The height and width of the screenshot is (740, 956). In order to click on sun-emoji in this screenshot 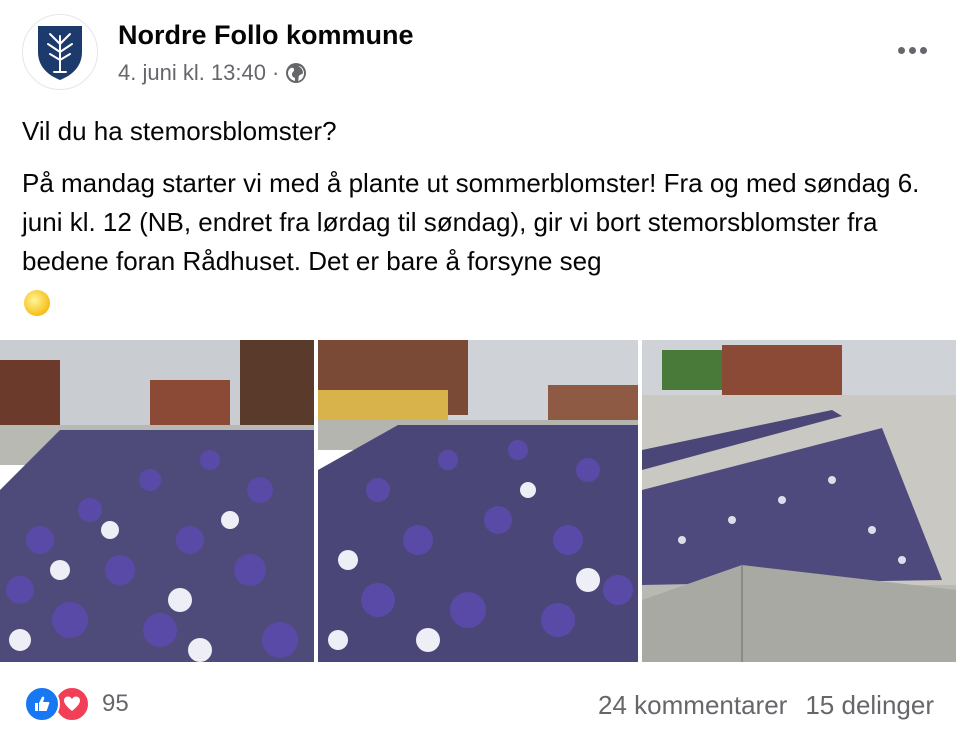, I will do `click(37, 303)`.